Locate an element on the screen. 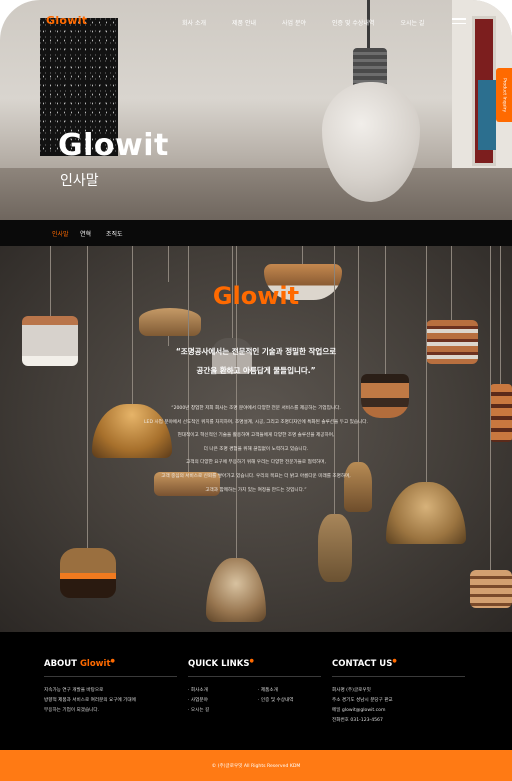 This screenshot has height=781, width=512. contact-company: 회사명 (주)글로우잇 is located at coordinates (351, 690).